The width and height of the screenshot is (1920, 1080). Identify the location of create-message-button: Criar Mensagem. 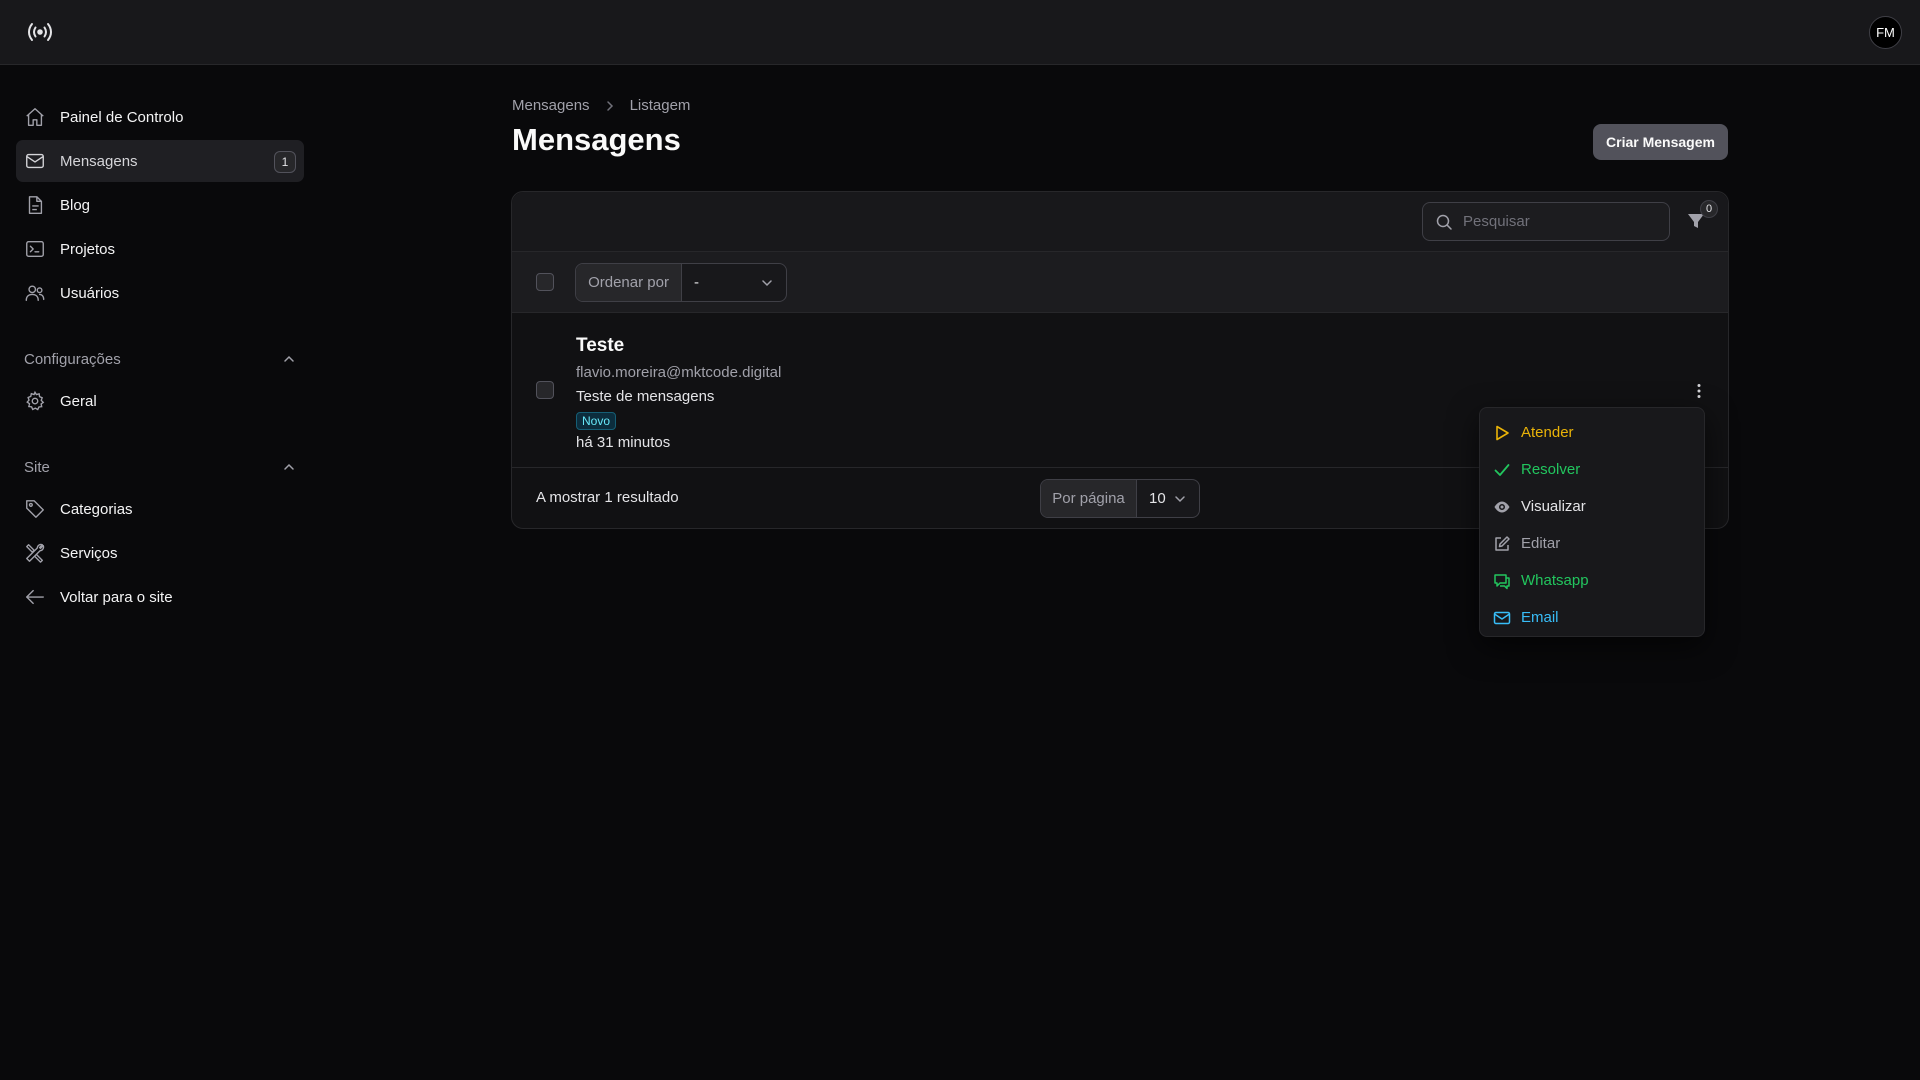
(1660, 142).